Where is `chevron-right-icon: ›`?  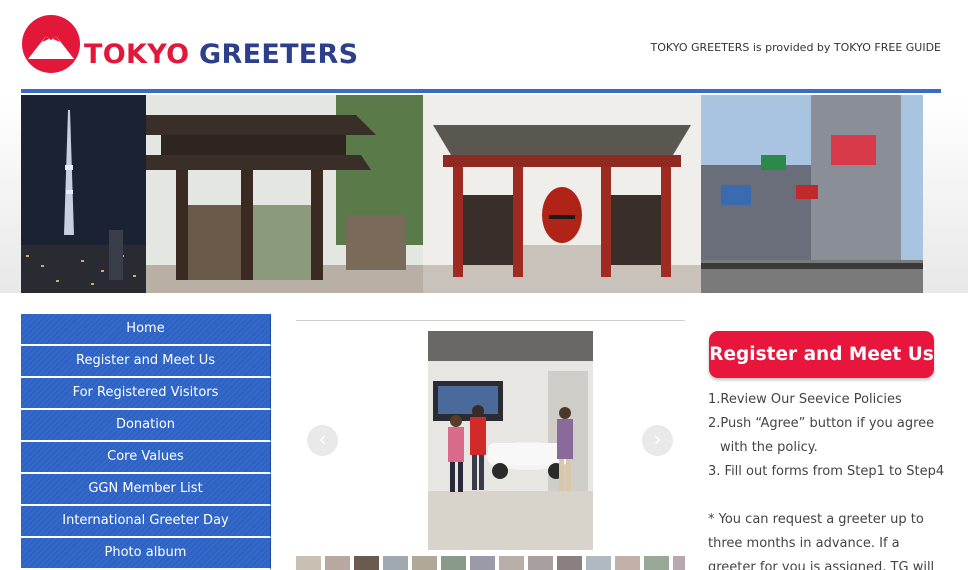 chevron-right-icon: › is located at coordinates (657, 440).